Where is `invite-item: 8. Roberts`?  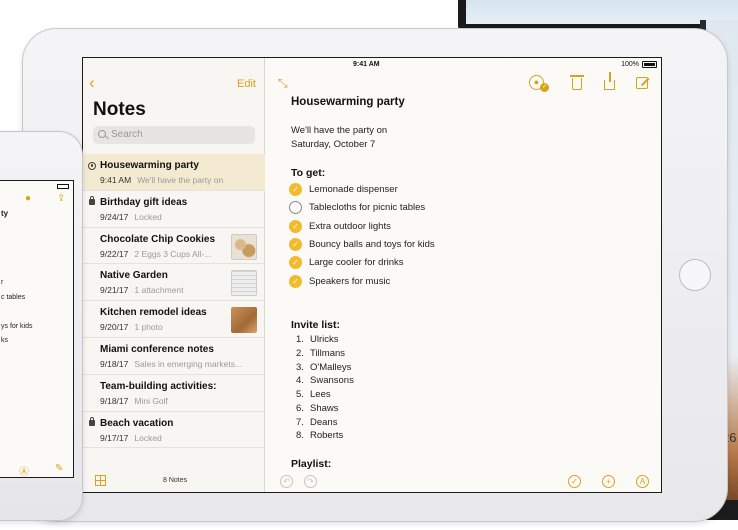
invite-item: 8. Roberts is located at coordinates (319, 435).